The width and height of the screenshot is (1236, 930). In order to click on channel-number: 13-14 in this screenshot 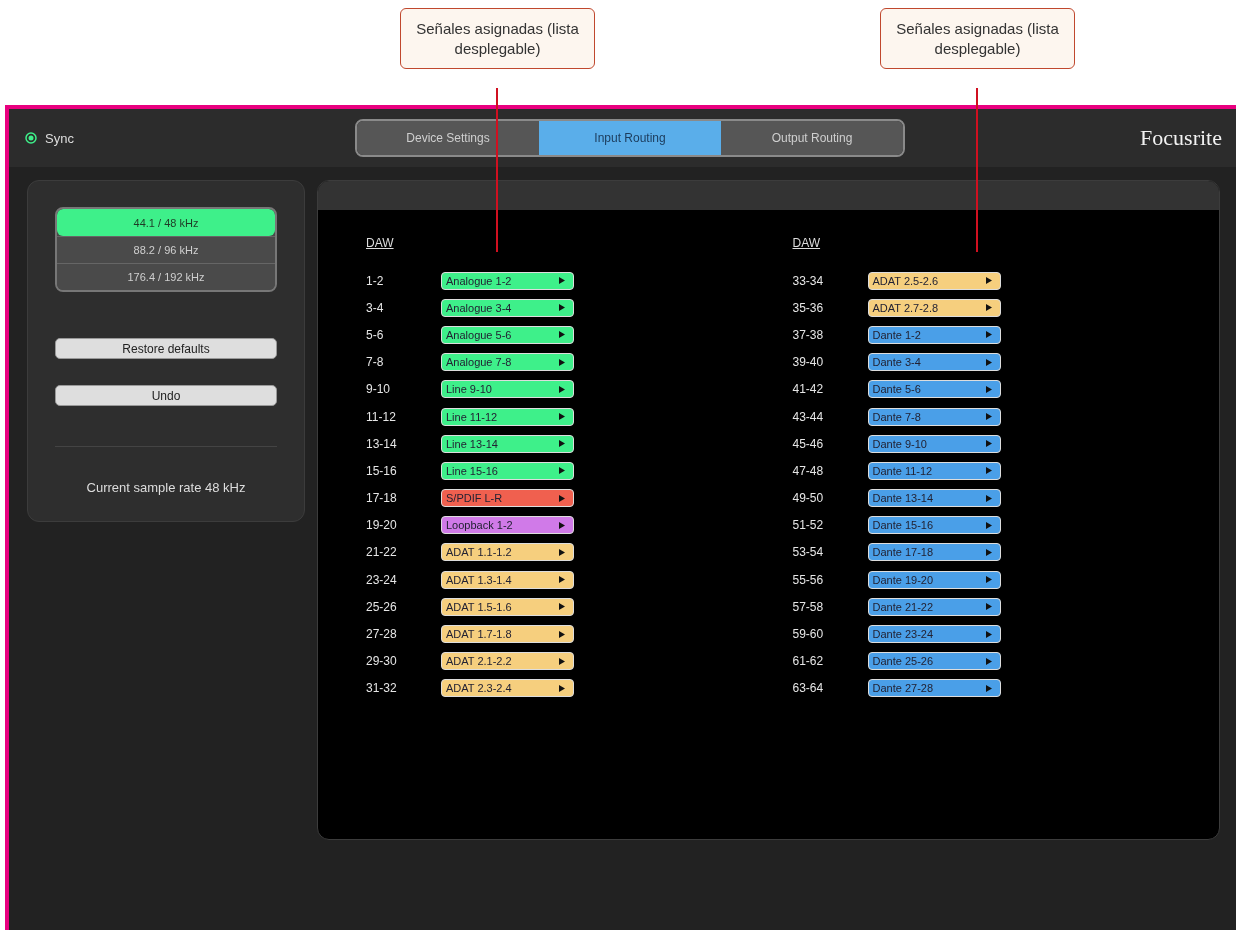, I will do `click(382, 443)`.